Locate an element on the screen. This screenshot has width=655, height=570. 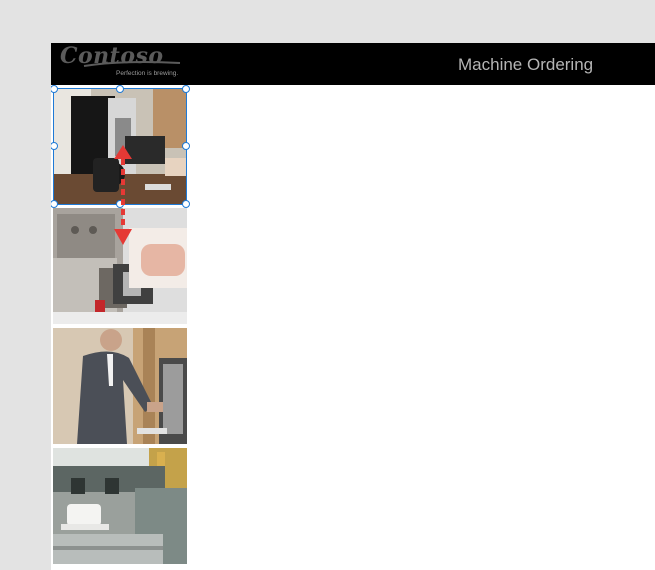
logo-tagline: Perfection is brewing. is located at coordinates (147, 73).